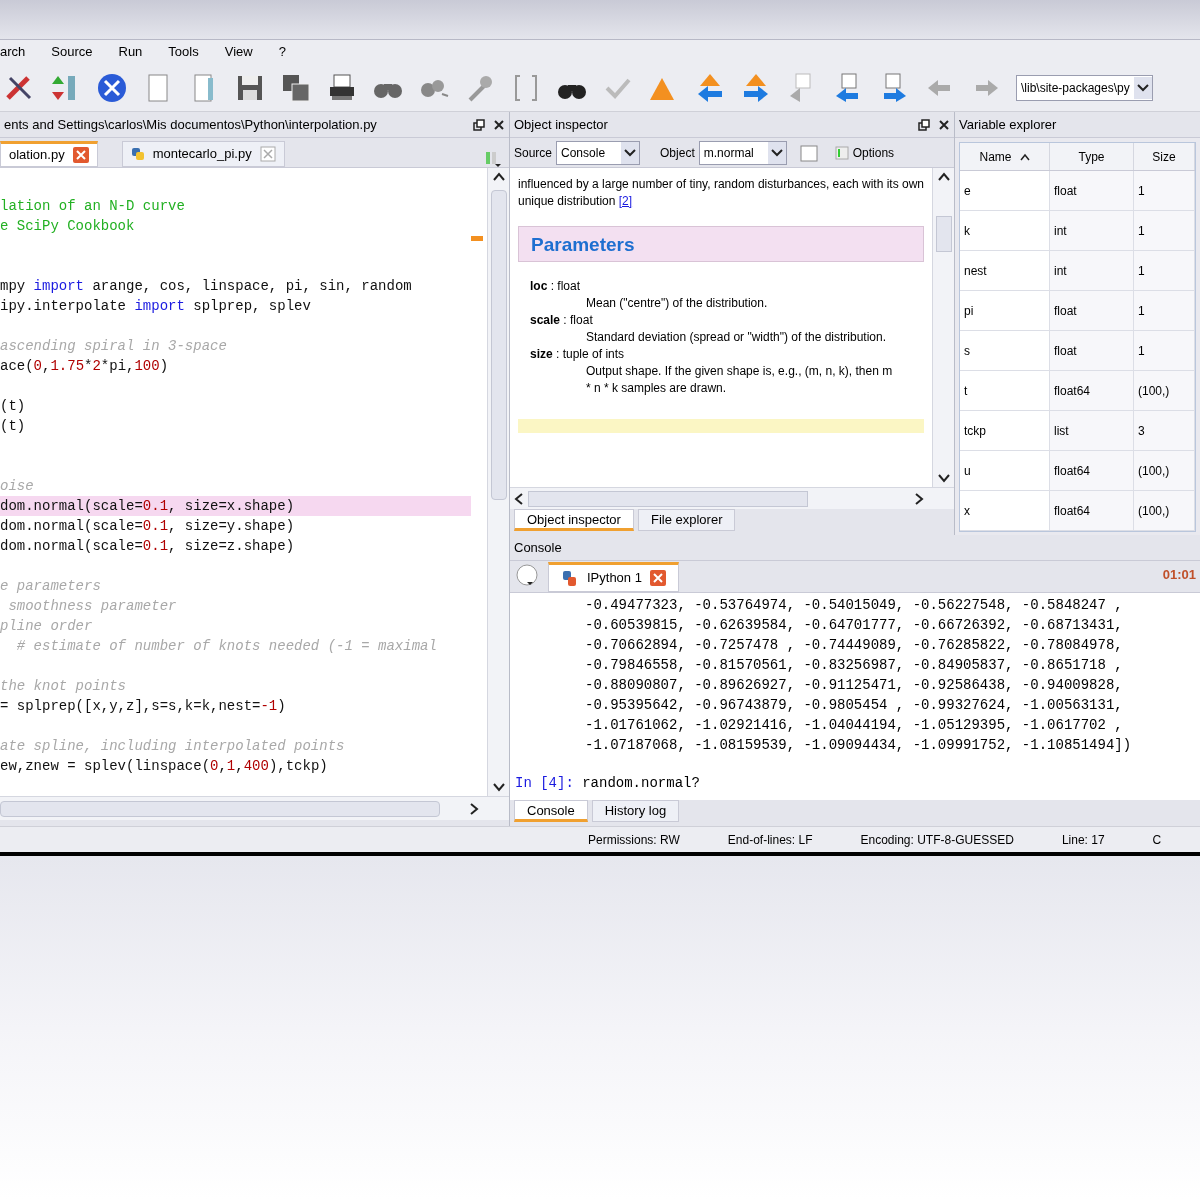 The width and height of the screenshot is (1200, 1200). Describe the element at coordinates (238, 52) in the screenshot. I see `menu-item: View` at that location.